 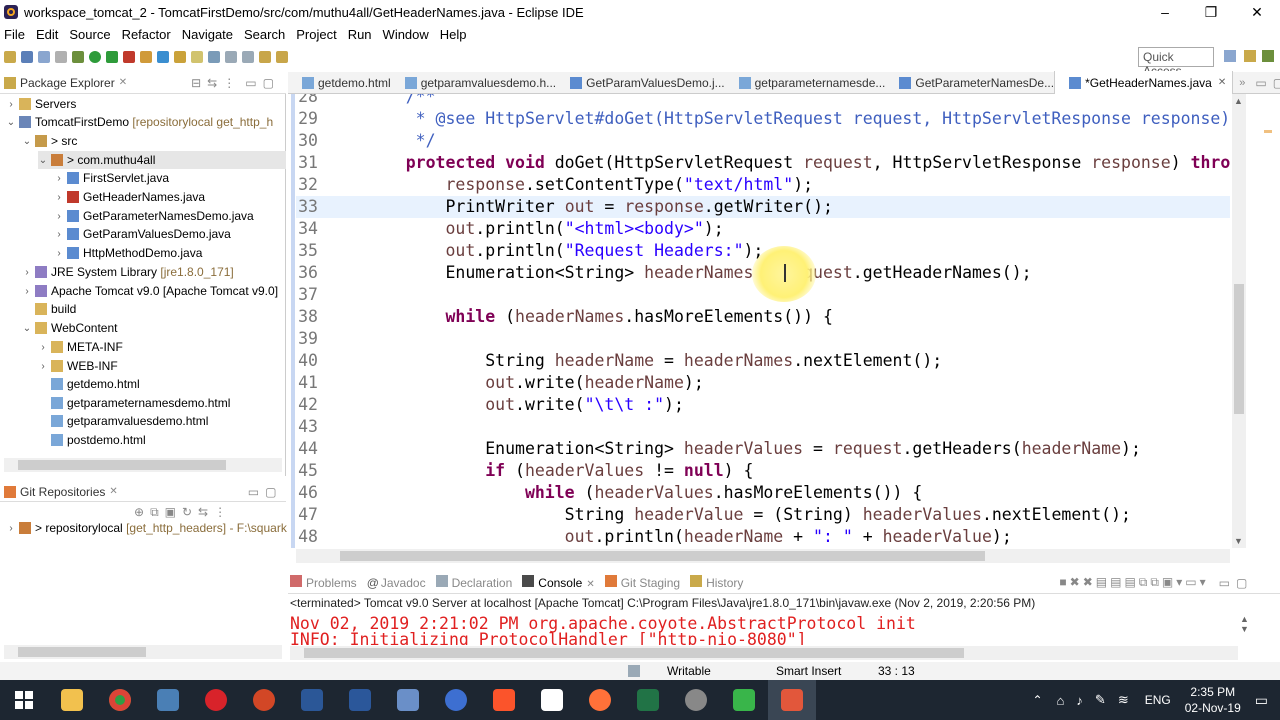 What do you see at coordinates (558, 582) in the screenshot?
I see `tab-console: Console ✕` at bounding box center [558, 582].